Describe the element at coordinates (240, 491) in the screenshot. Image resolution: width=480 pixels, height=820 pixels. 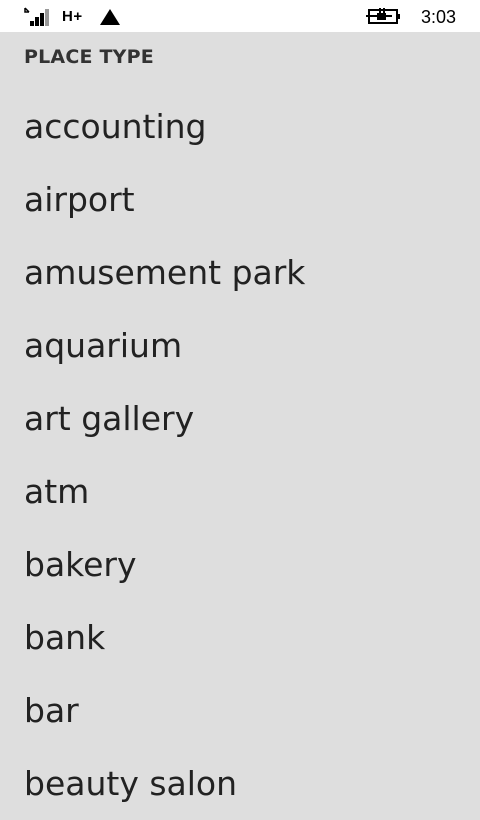
I see `list-item-atm: atm` at that location.